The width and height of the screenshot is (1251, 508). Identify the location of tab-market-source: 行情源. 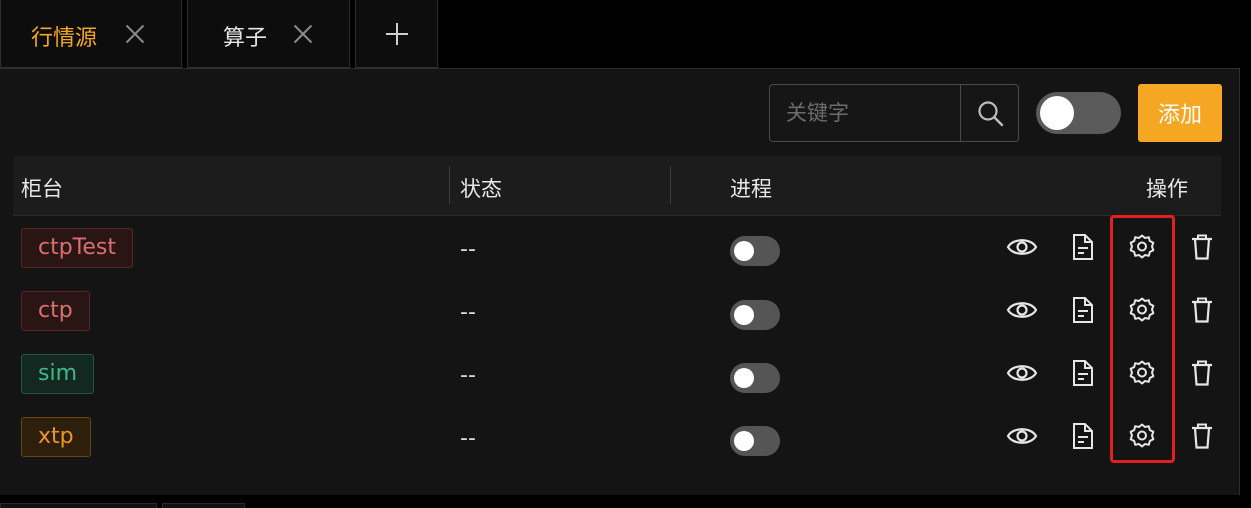
(91, 34).